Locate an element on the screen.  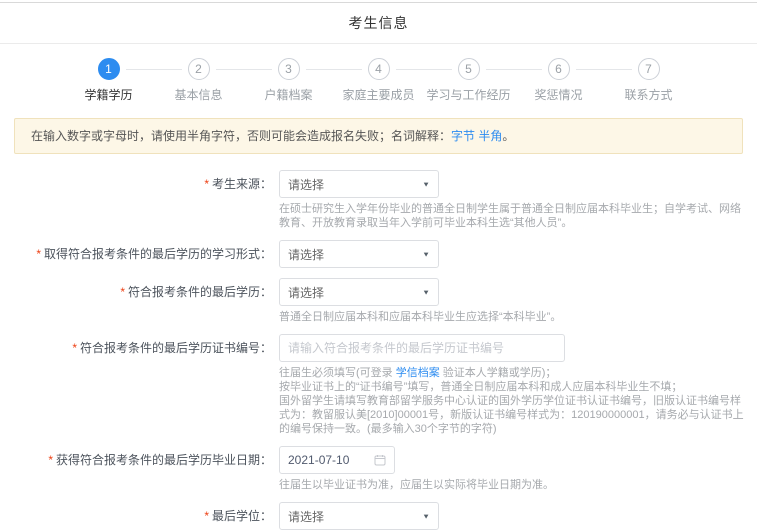
xuexin-archive-link: 学信档案 is located at coordinates (418, 373).